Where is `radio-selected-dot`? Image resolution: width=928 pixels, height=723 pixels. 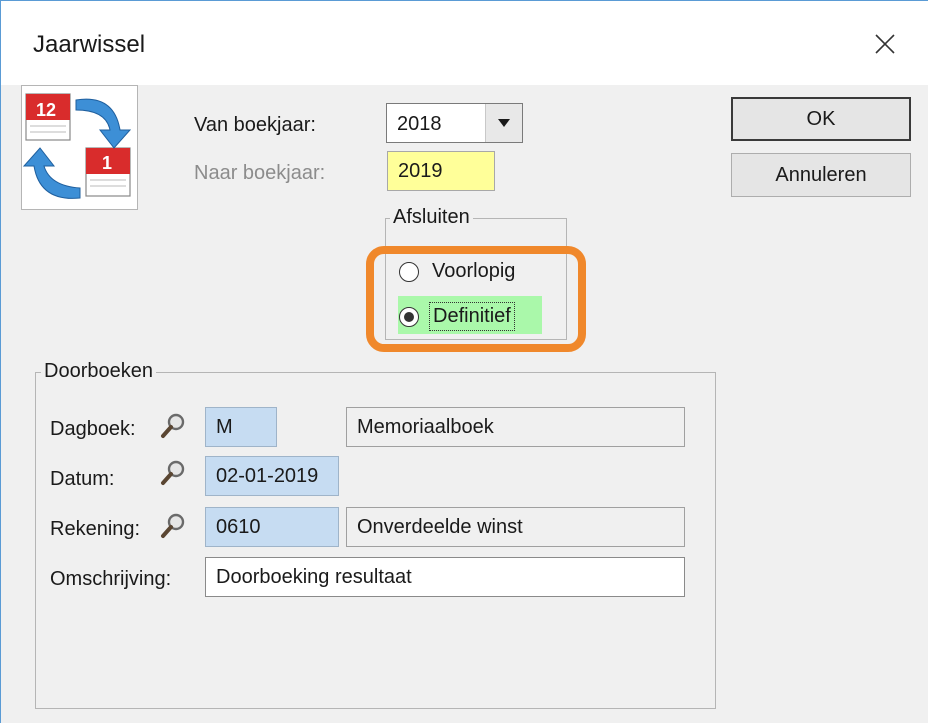 radio-selected-dot is located at coordinates (409, 316).